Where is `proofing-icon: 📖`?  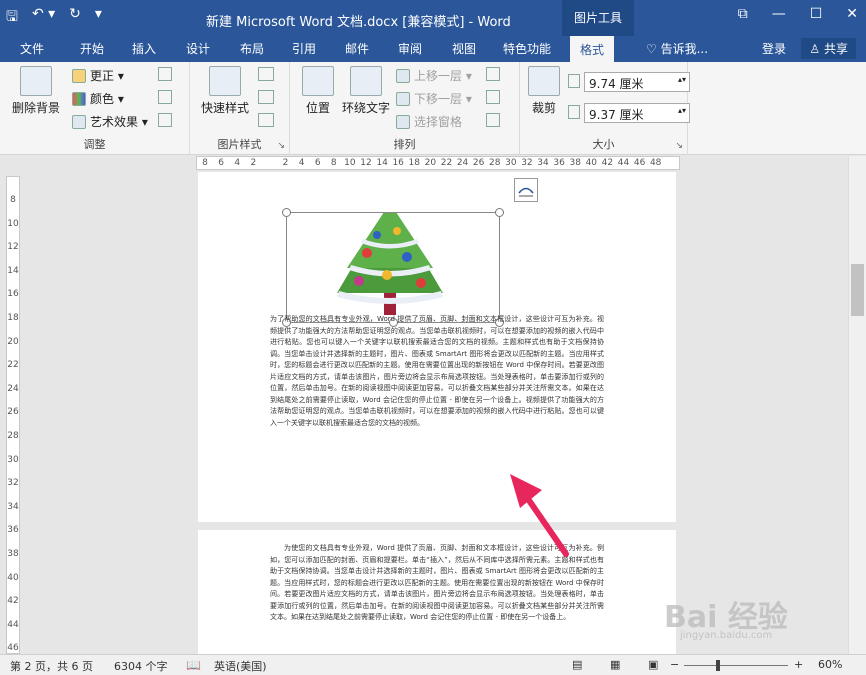
proofing-icon: 📖 is located at coordinates (193, 665).